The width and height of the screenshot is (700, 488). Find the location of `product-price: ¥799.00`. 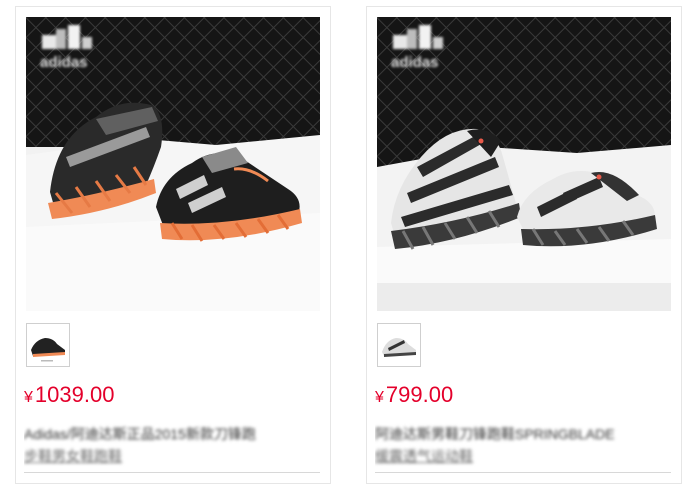

product-price: ¥799.00 is located at coordinates (414, 396).